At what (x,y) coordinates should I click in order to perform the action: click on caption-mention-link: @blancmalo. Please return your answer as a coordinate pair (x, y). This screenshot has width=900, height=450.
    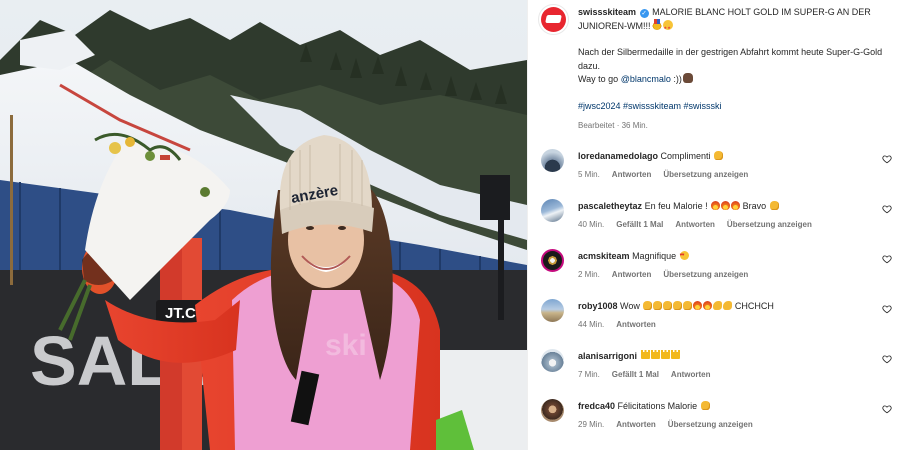
    Looking at the image, I should click on (646, 79).